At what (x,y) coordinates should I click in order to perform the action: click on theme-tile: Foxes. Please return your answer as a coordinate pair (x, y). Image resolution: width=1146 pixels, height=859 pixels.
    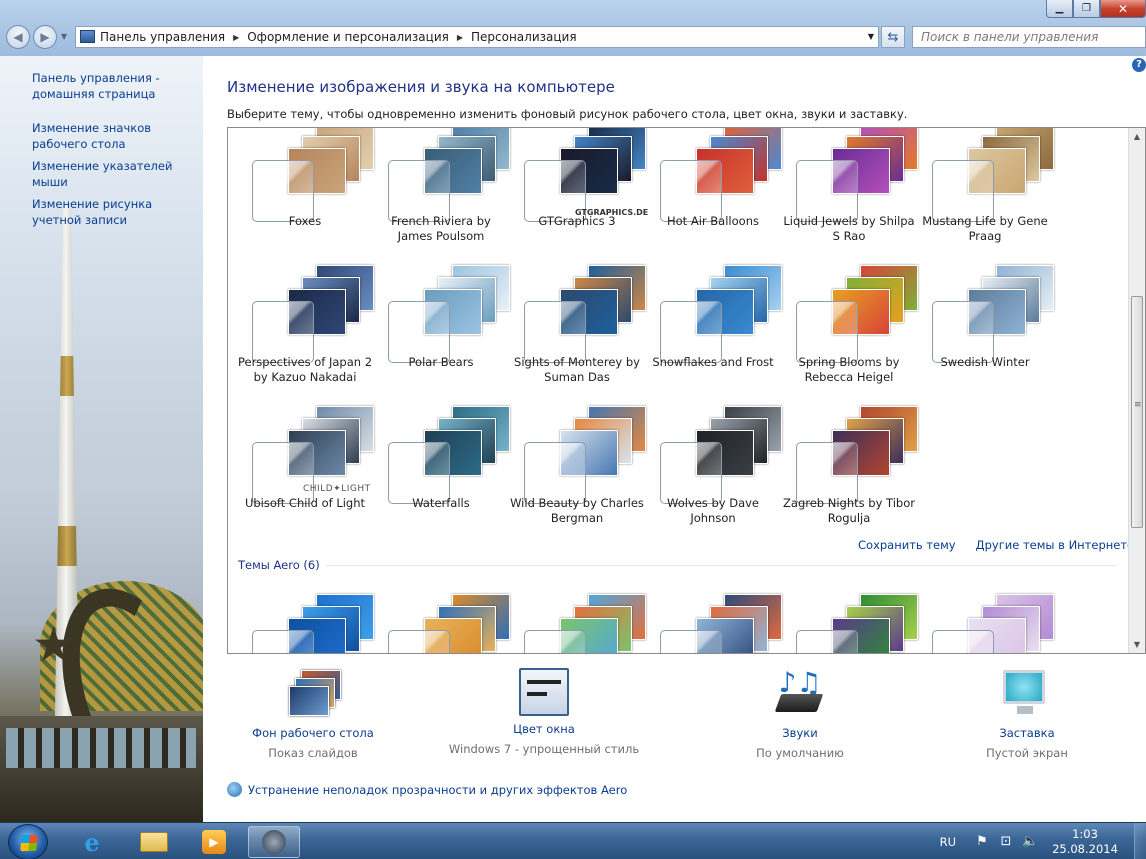
    Looking at the image, I should click on (305, 192).